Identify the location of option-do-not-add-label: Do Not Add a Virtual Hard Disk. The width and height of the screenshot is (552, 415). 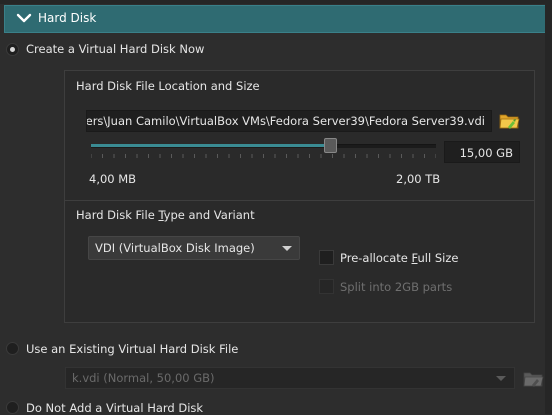
(115, 408).